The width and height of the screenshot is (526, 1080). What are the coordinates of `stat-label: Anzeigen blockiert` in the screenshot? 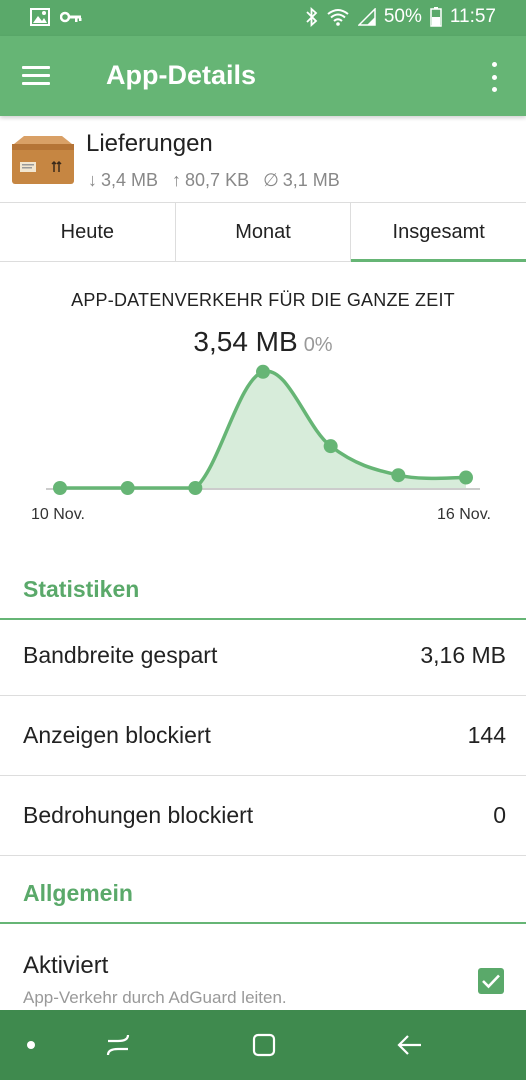 It's located at (117, 735).